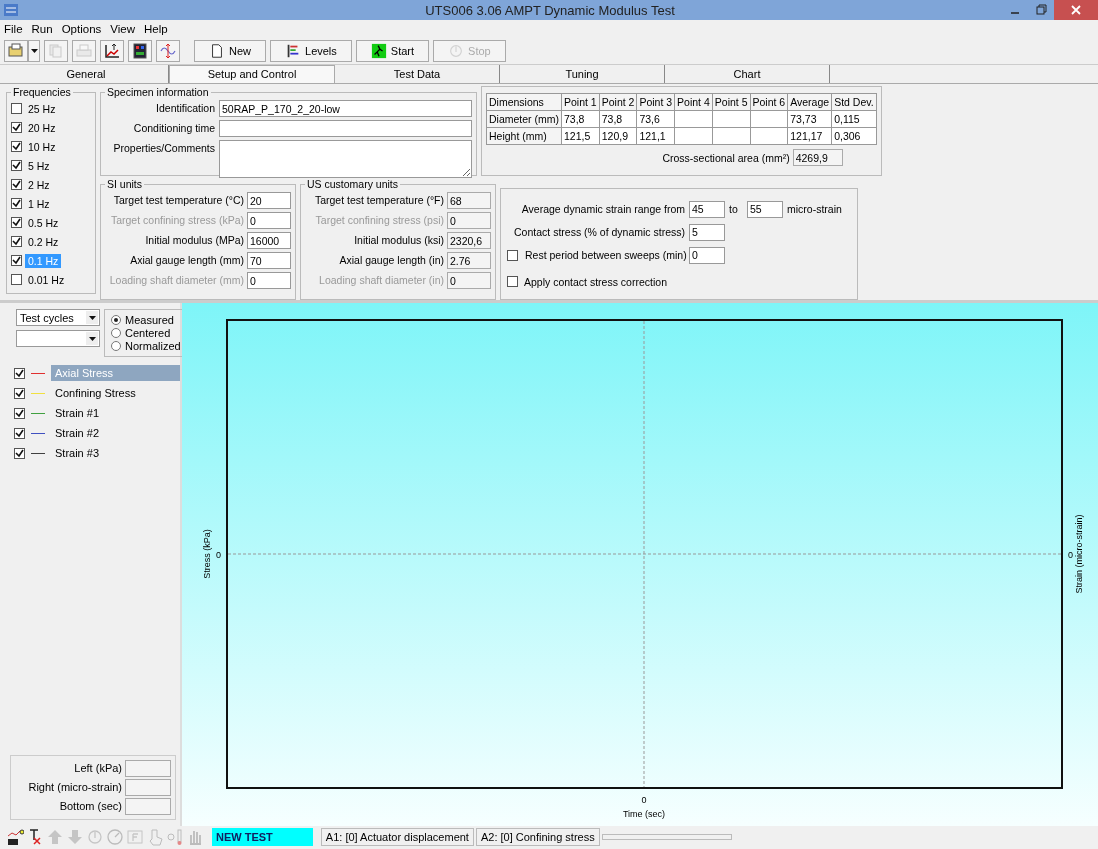 Image resolution: width=1098 pixels, height=849 pixels. Describe the element at coordinates (81, 29) in the screenshot. I see `menu-item: Options` at that location.